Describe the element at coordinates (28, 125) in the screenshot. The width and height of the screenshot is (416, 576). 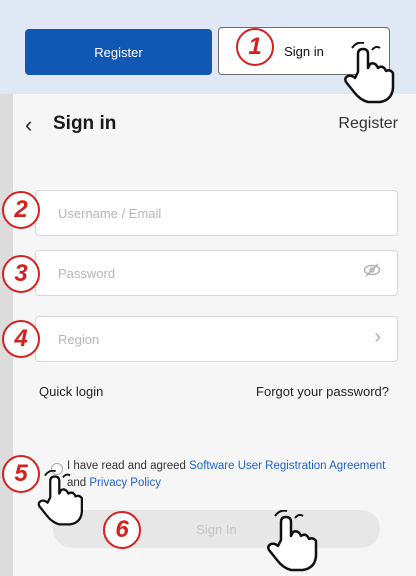
I see `back-chevron-icon: ‹` at that location.